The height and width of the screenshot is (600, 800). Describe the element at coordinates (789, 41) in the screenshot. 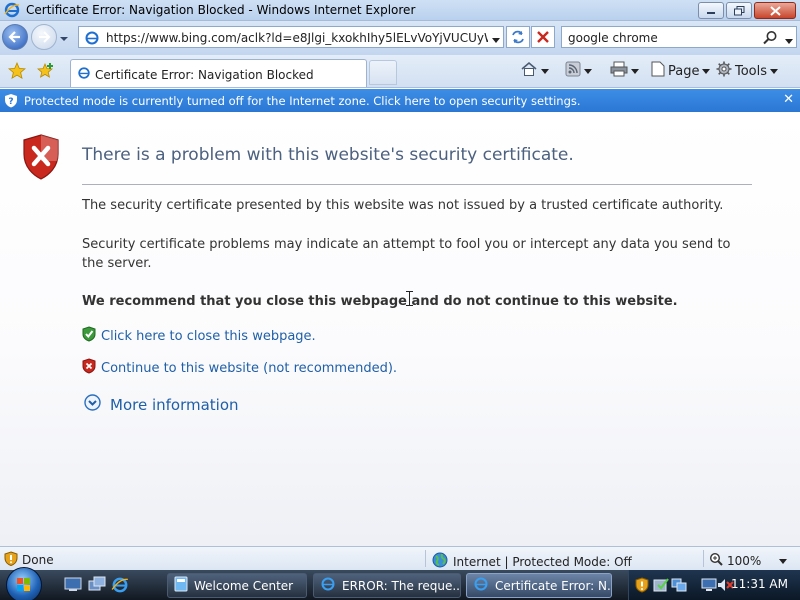

I see `search-dropdown-icon` at that location.